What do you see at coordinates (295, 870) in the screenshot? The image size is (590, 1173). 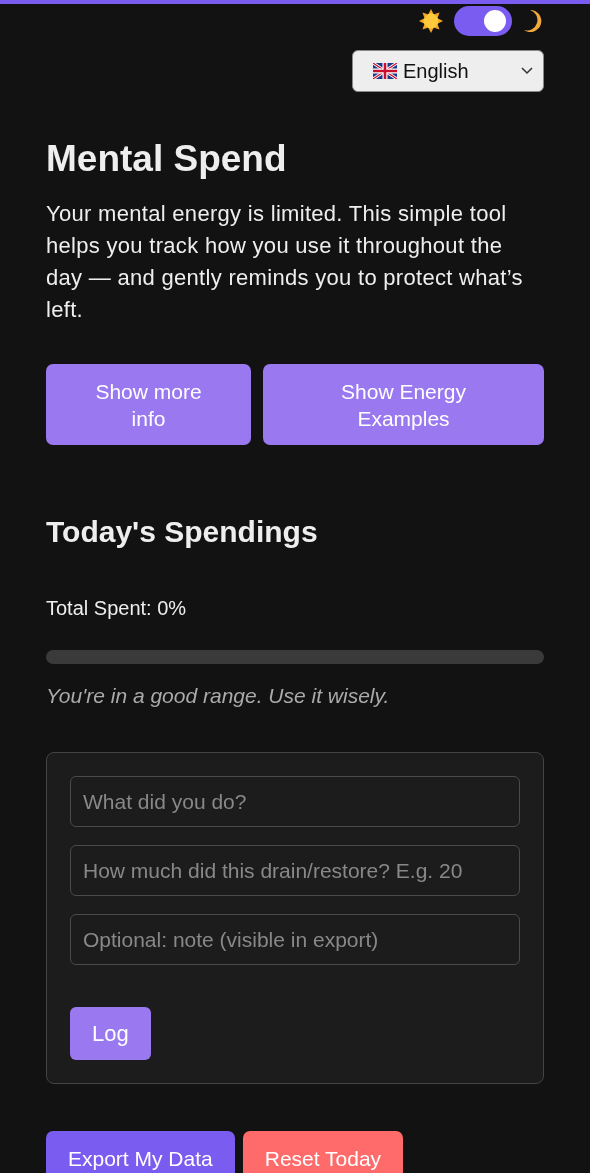 I see `input-field: How much did this drain/restore? E.g. 20` at bounding box center [295, 870].